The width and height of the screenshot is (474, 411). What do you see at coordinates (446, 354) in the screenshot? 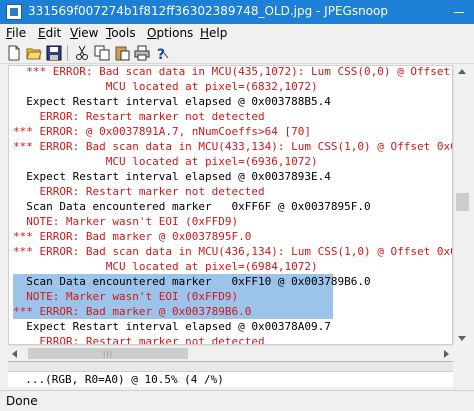
I see `scroll-right-icon` at bounding box center [446, 354].